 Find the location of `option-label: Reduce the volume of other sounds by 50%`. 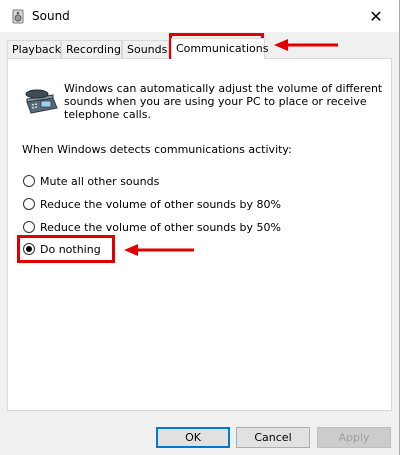

option-label: Reduce the volume of other sounds by 50% is located at coordinates (160, 227).